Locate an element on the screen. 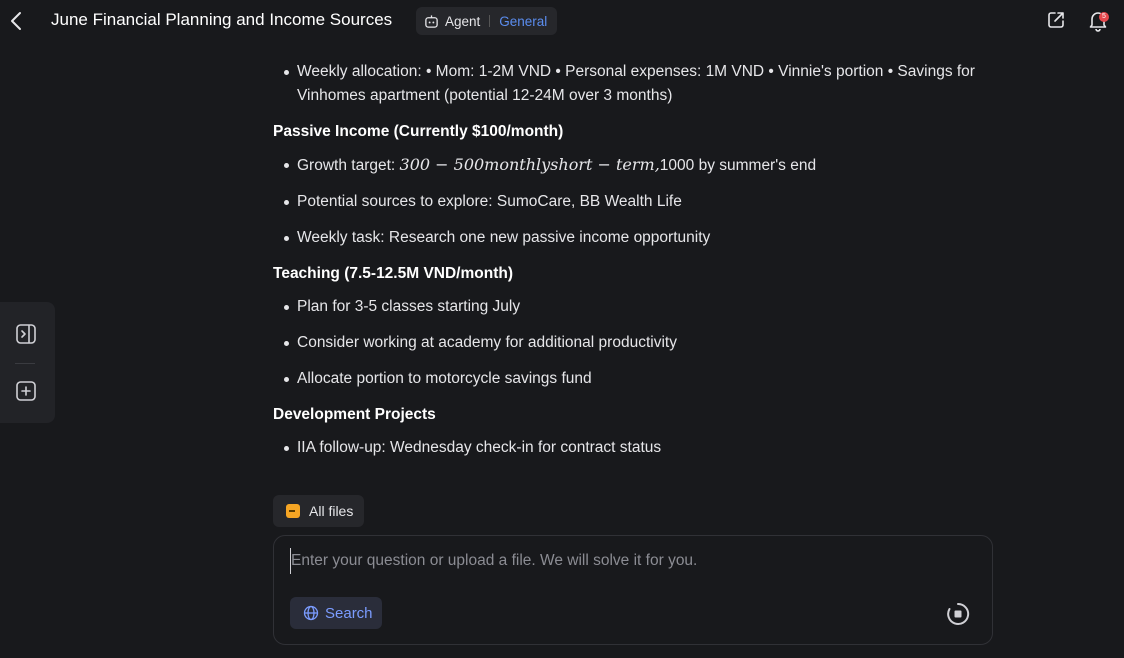  chevron-left-icon is located at coordinates (16, 21).